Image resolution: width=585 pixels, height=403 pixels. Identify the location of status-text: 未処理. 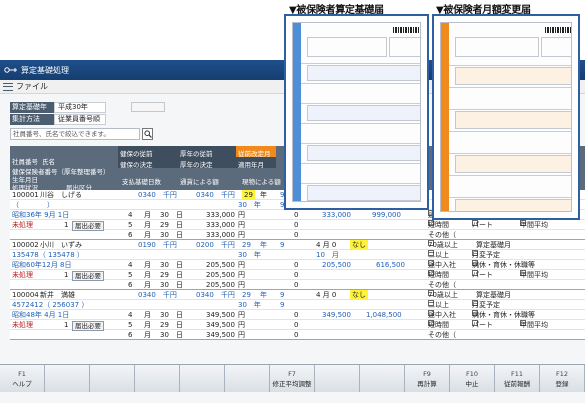
(22, 275).